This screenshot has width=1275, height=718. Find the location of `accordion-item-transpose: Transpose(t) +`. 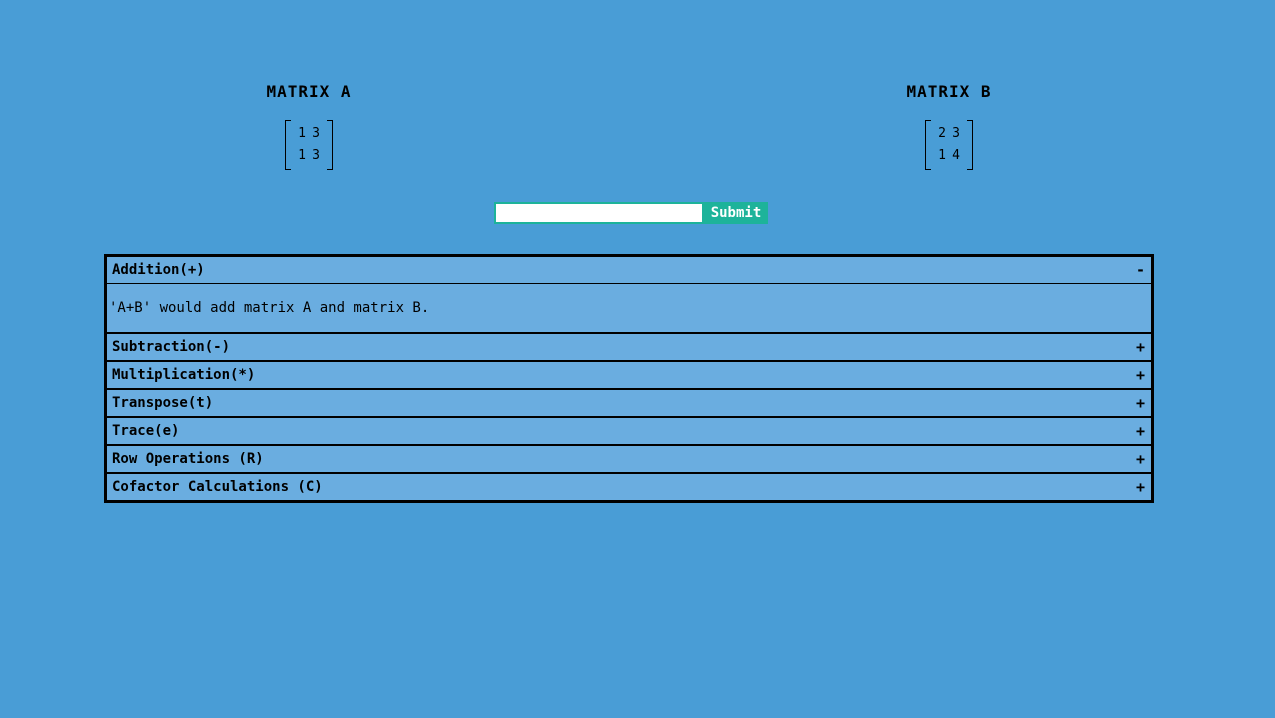

accordion-item-transpose: Transpose(t) + is located at coordinates (629, 402).